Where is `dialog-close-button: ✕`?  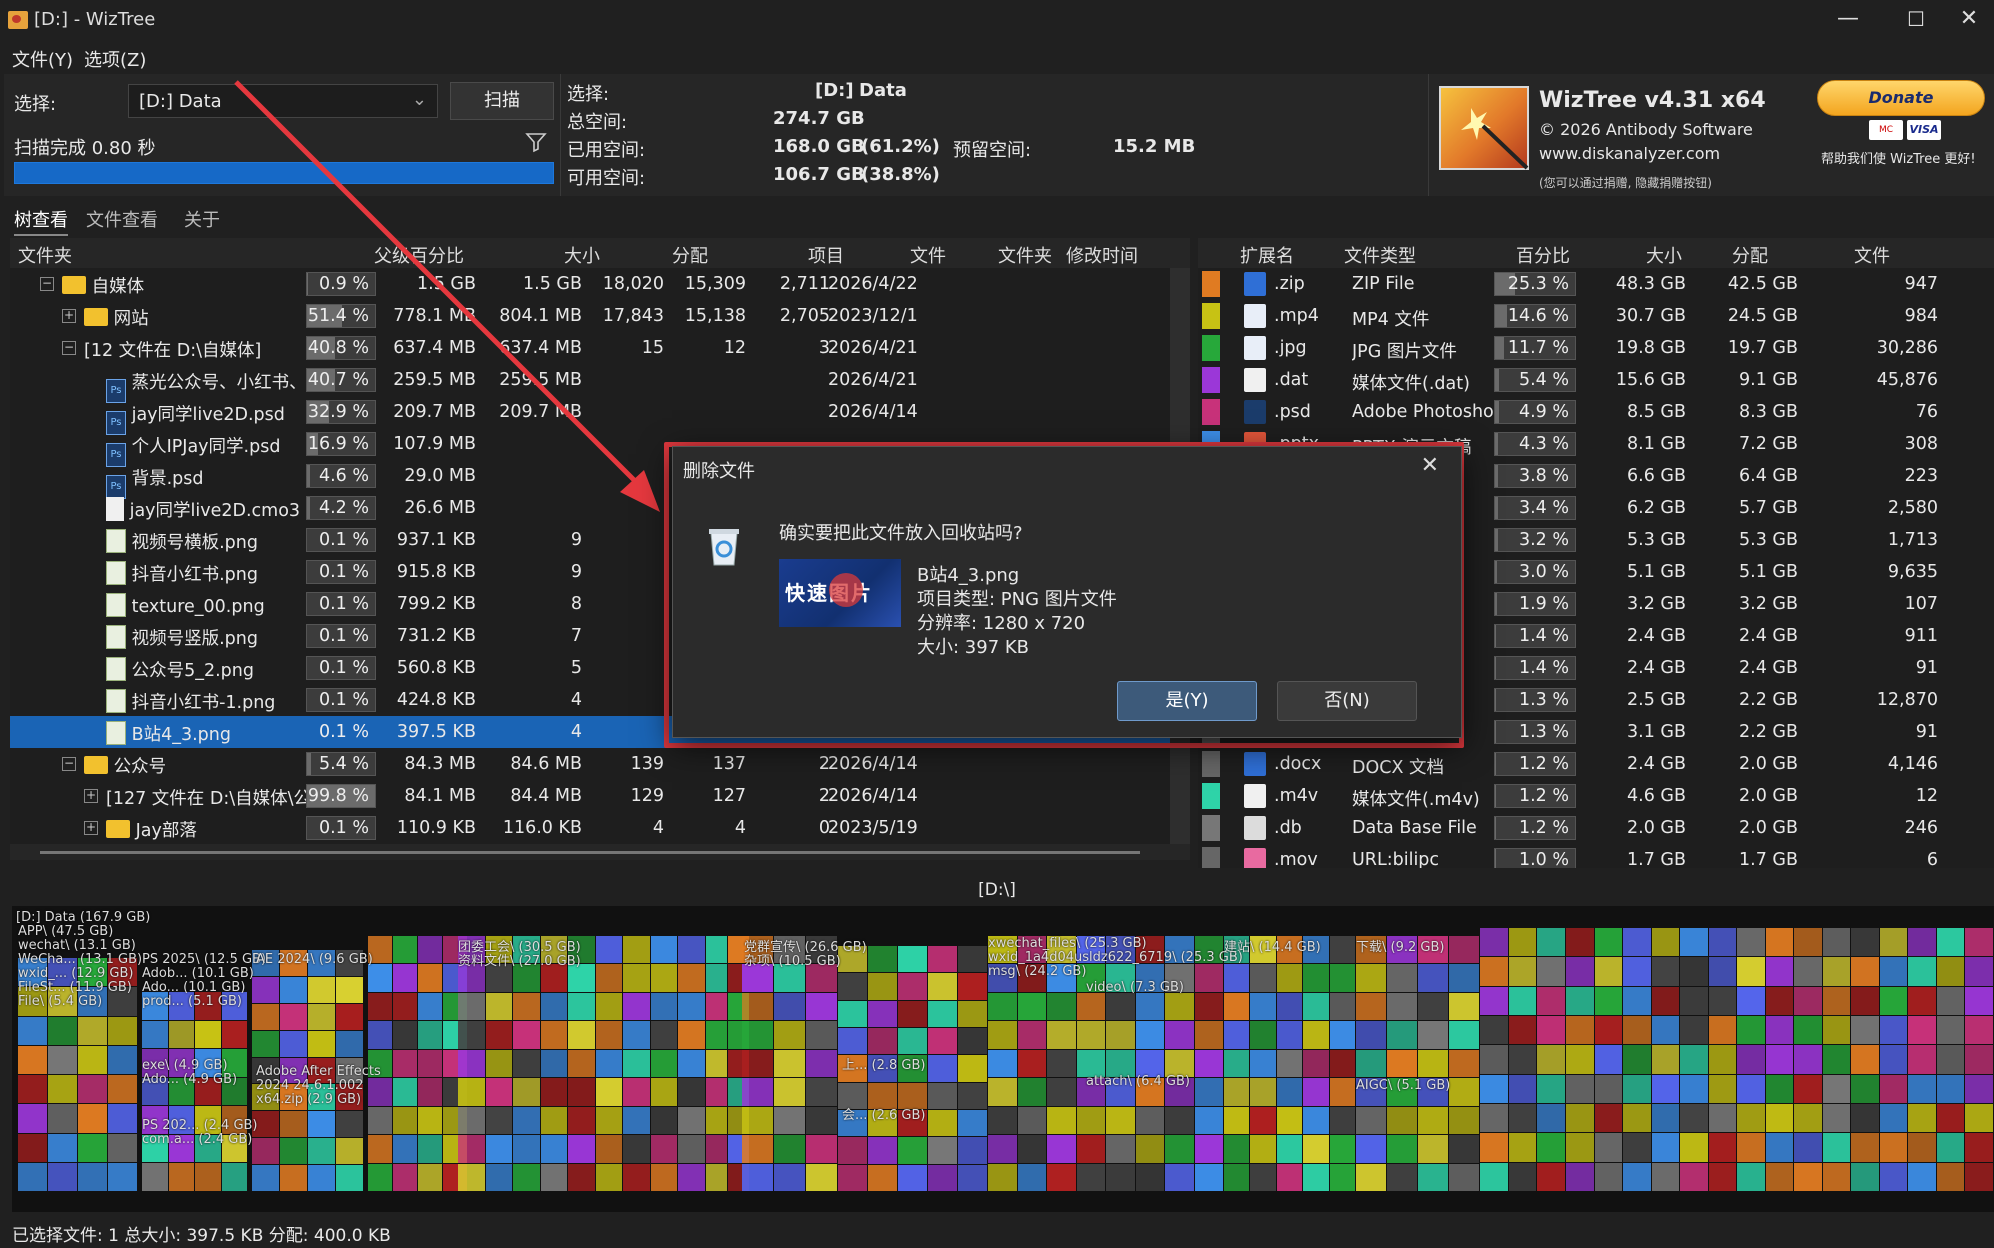
dialog-close-button: ✕ is located at coordinates (1430, 465).